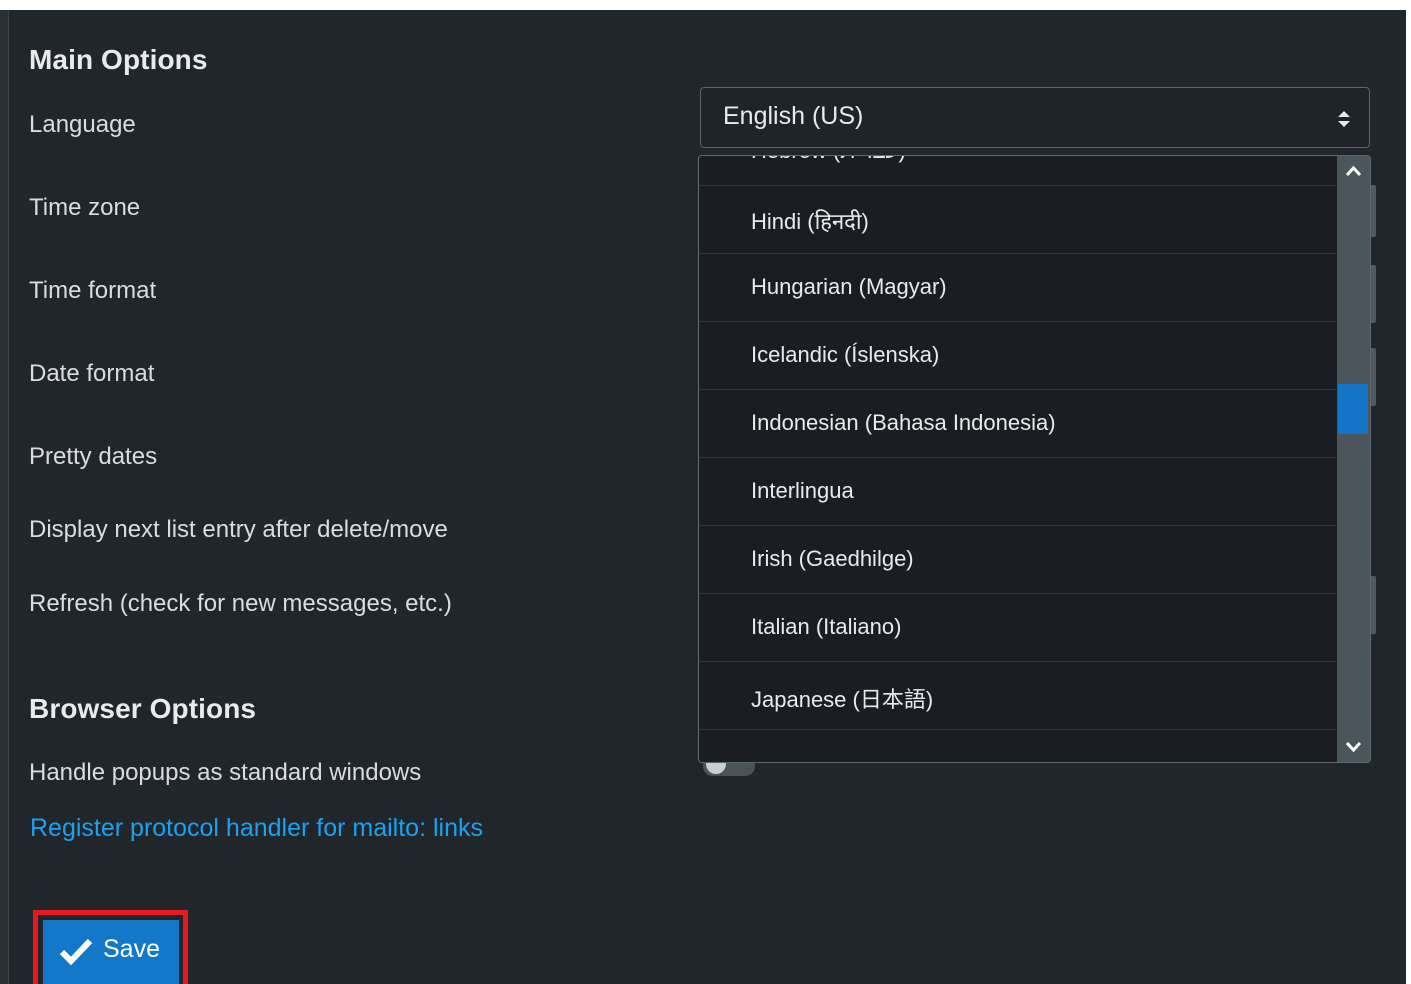 The image size is (1411, 984). What do you see at coordinates (1017, 746) in the screenshot?
I see `language-option` at bounding box center [1017, 746].